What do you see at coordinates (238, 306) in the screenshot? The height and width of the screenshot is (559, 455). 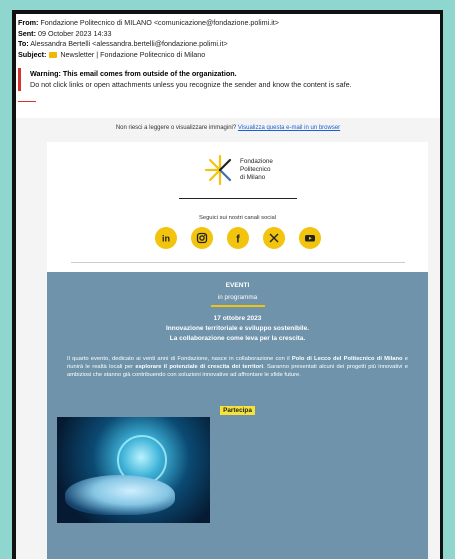 I see `section-underline` at bounding box center [238, 306].